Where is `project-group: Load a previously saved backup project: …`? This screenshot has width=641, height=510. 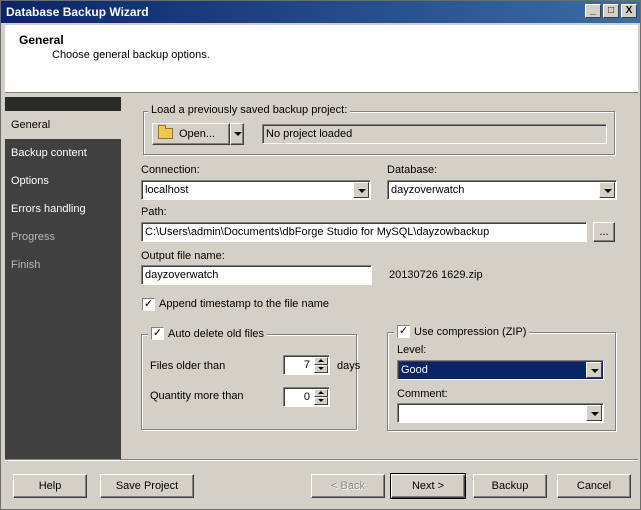 project-group: Load a previously saved backup project: … is located at coordinates (379, 129).